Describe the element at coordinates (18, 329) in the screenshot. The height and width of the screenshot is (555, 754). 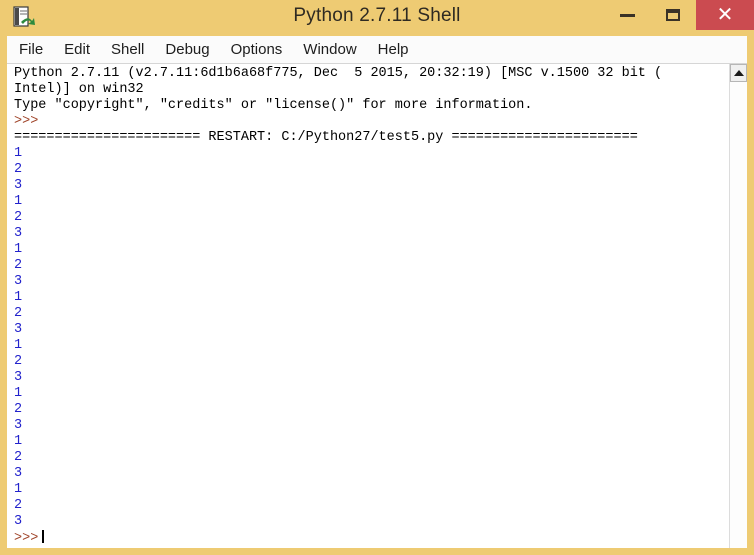
I see `shell-output-line-11: 3` at that location.